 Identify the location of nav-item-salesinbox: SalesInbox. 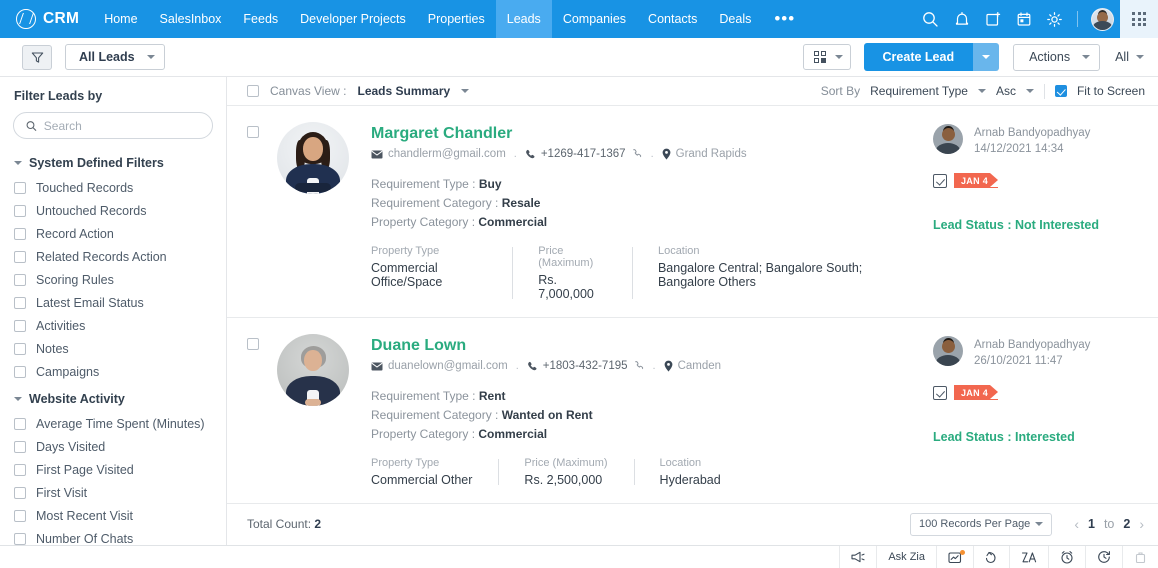
(191, 19).